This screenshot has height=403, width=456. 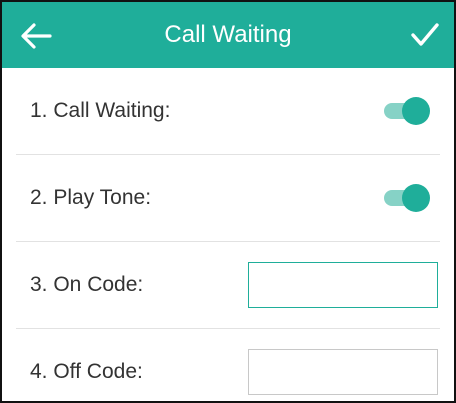 I want to click on setting-label: 1. Call Waiting:, so click(x=100, y=110).